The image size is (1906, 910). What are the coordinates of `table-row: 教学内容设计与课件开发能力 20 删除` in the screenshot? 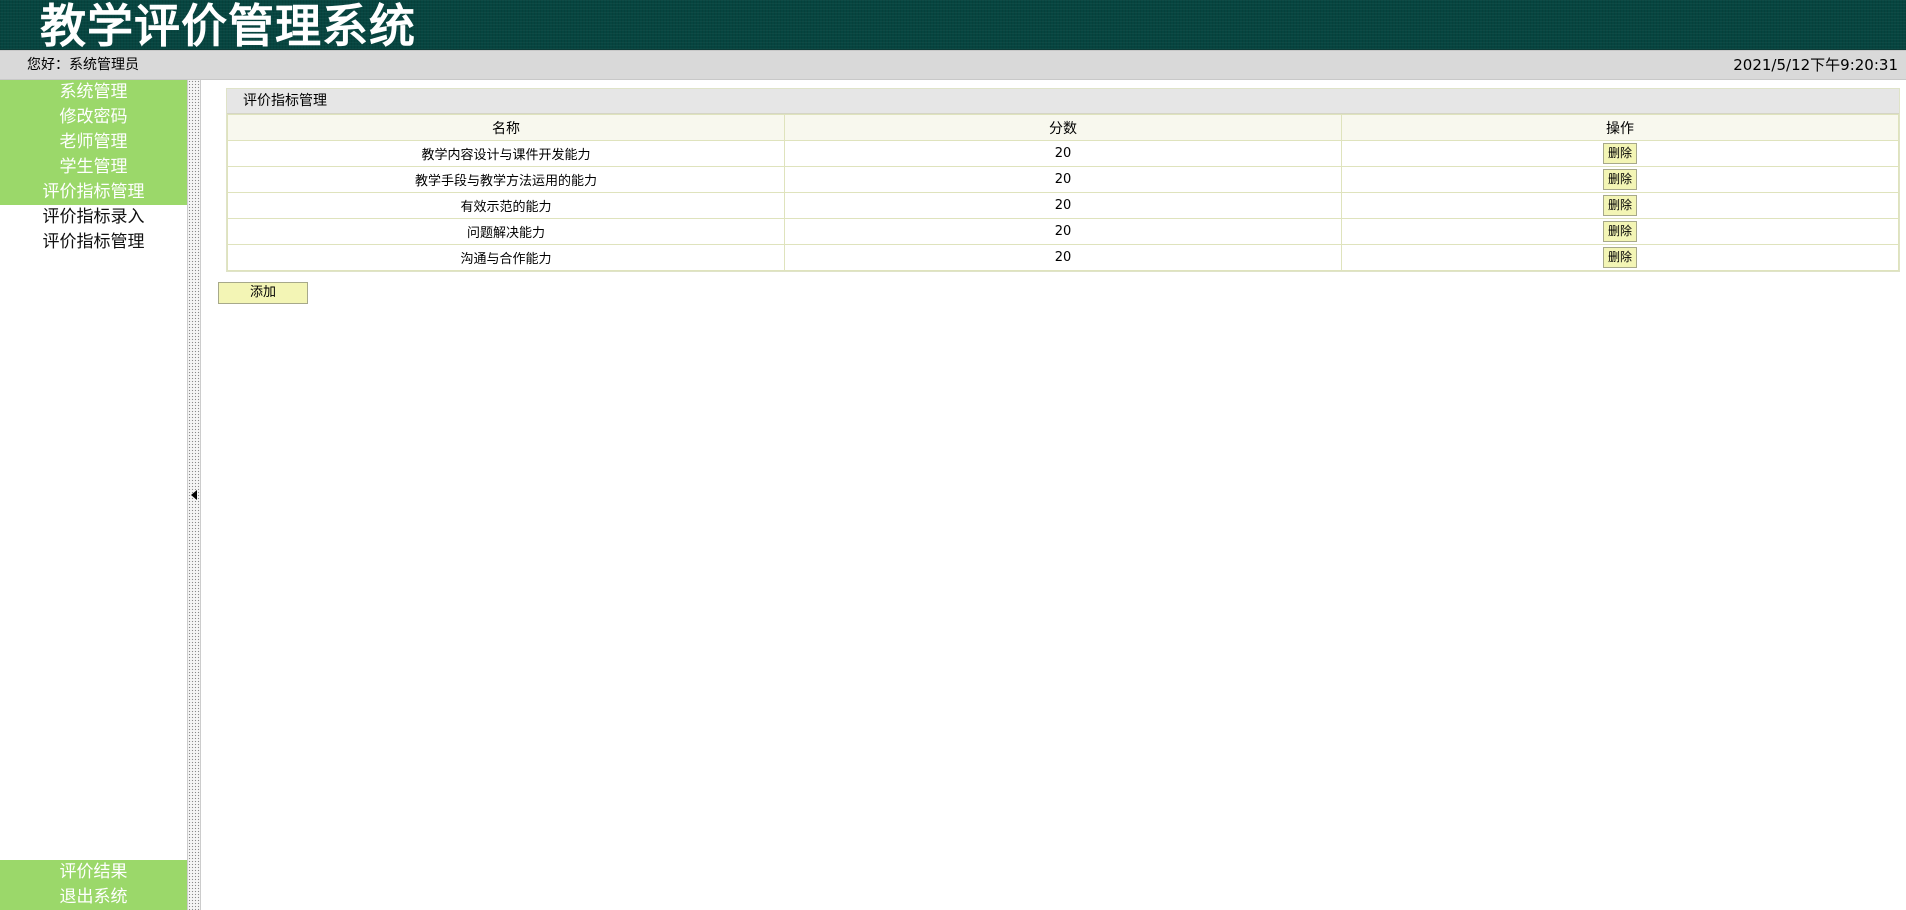 It's located at (1063, 153).